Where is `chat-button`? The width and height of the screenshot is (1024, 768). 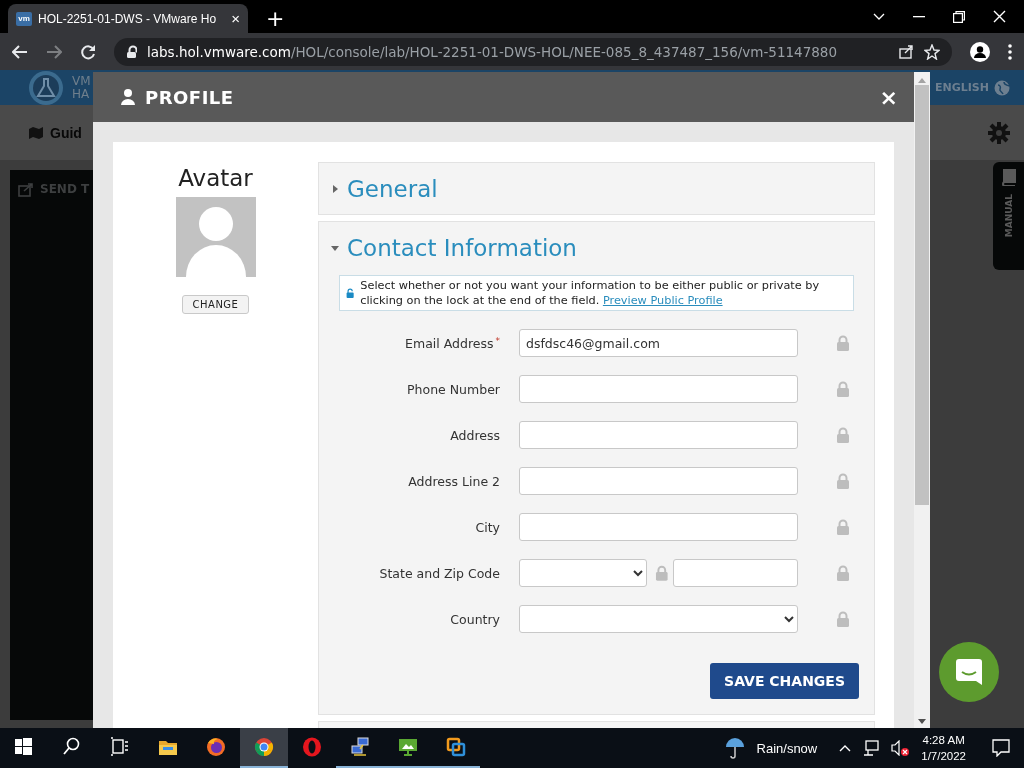
chat-button is located at coordinates (969, 672).